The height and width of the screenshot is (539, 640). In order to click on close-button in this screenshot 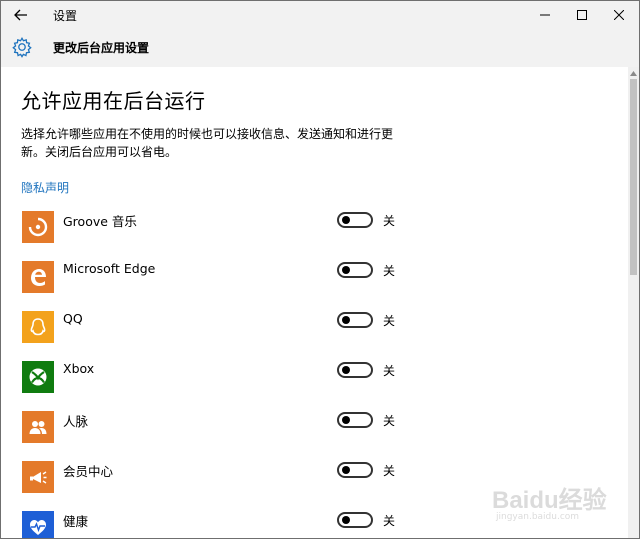, I will do `click(618, 15)`.